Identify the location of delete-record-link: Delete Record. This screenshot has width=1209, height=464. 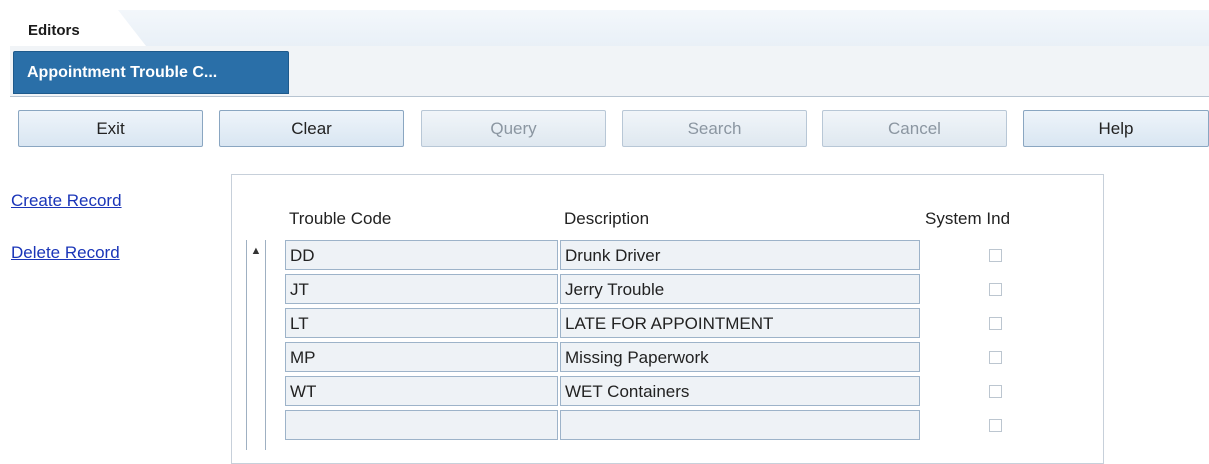
(65, 253).